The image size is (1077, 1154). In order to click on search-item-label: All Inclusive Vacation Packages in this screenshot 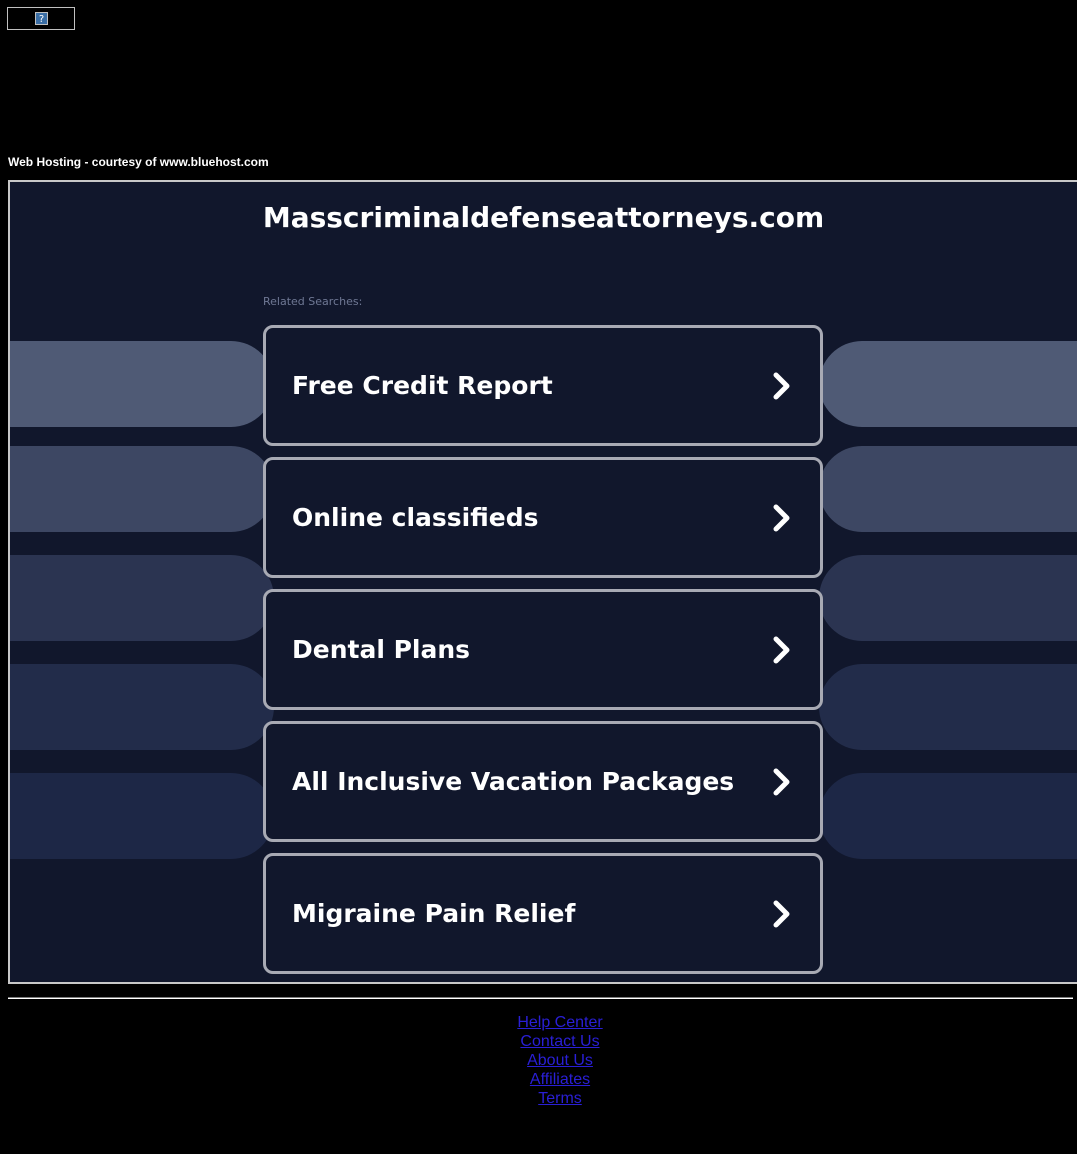, I will do `click(513, 781)`.